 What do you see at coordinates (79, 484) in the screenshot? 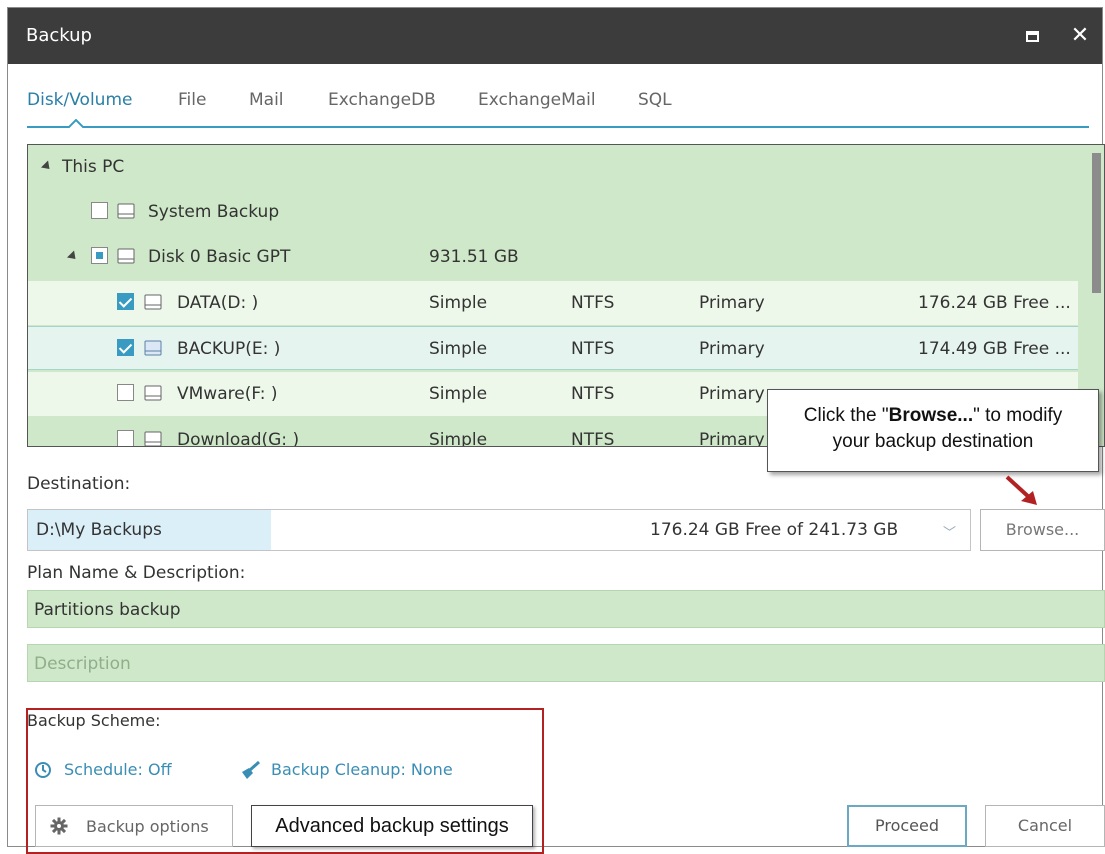
I see `destination-label: Destination:` at bounding box center [79, 484].